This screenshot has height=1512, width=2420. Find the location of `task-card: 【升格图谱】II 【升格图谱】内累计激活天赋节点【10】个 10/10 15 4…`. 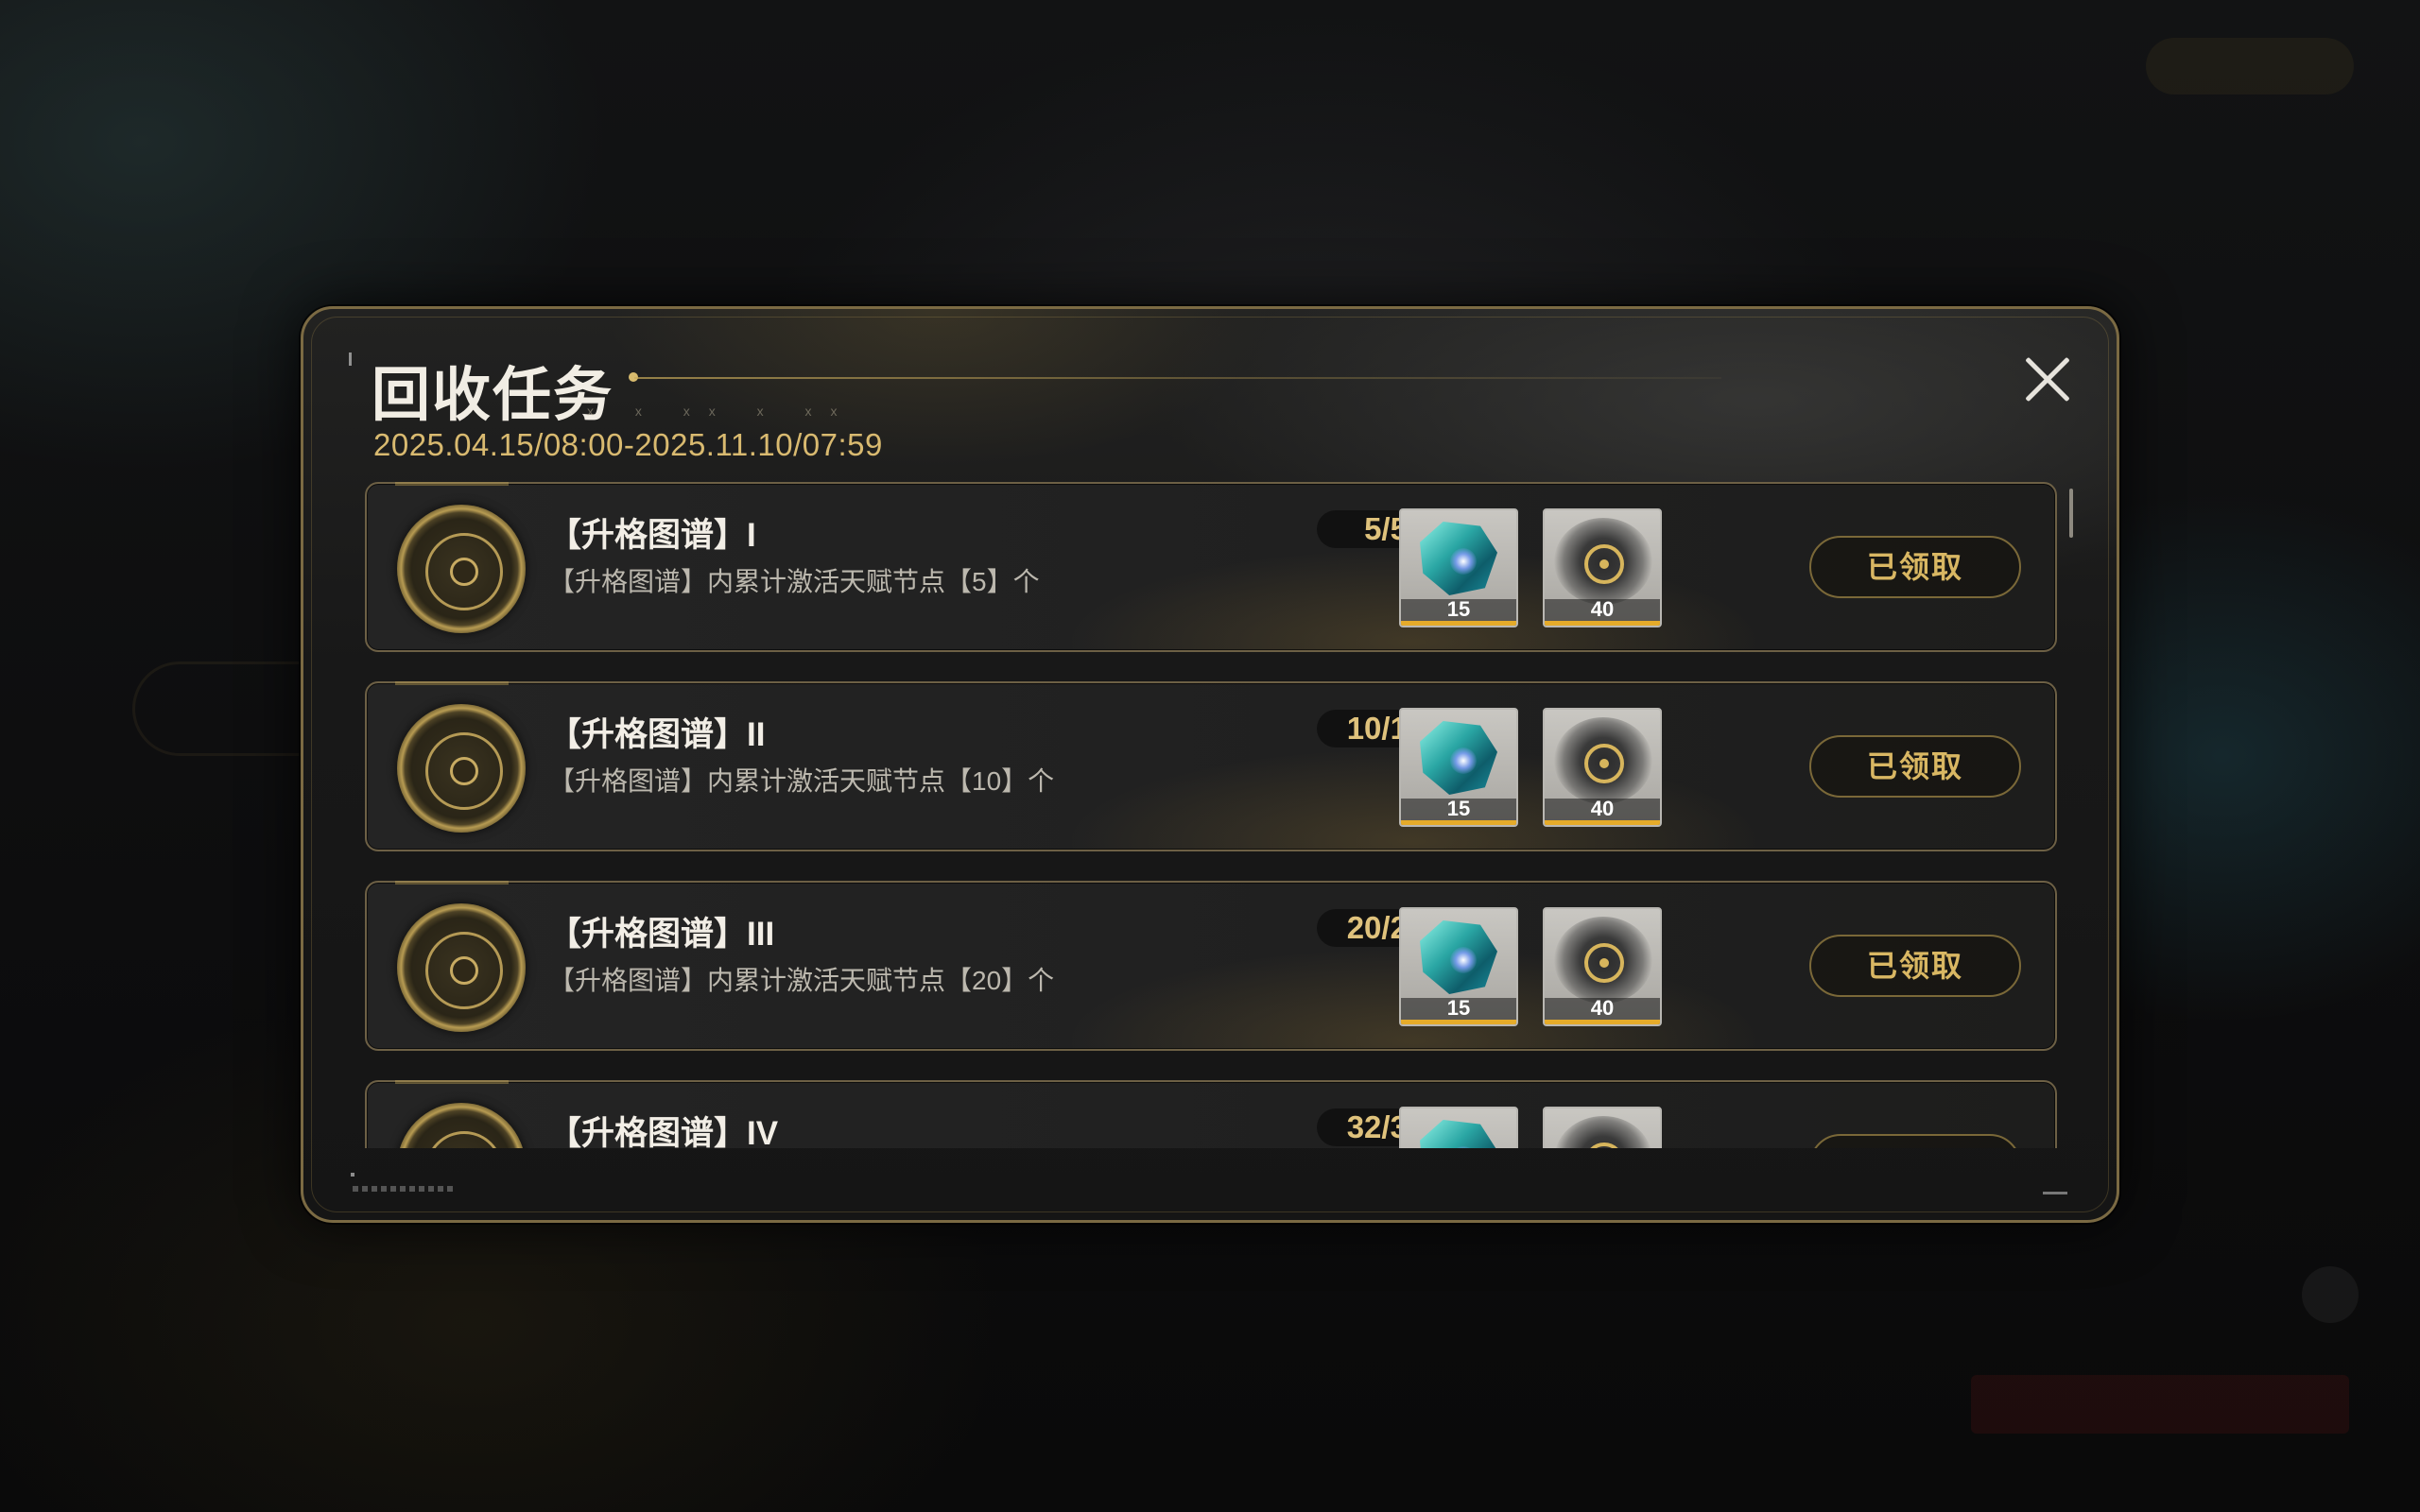

task-card: 【升格图谱】II 【升格图谱】内累计激活天赋节点【10】个 10/10 15 4… is located at coordinates (1211, 766).